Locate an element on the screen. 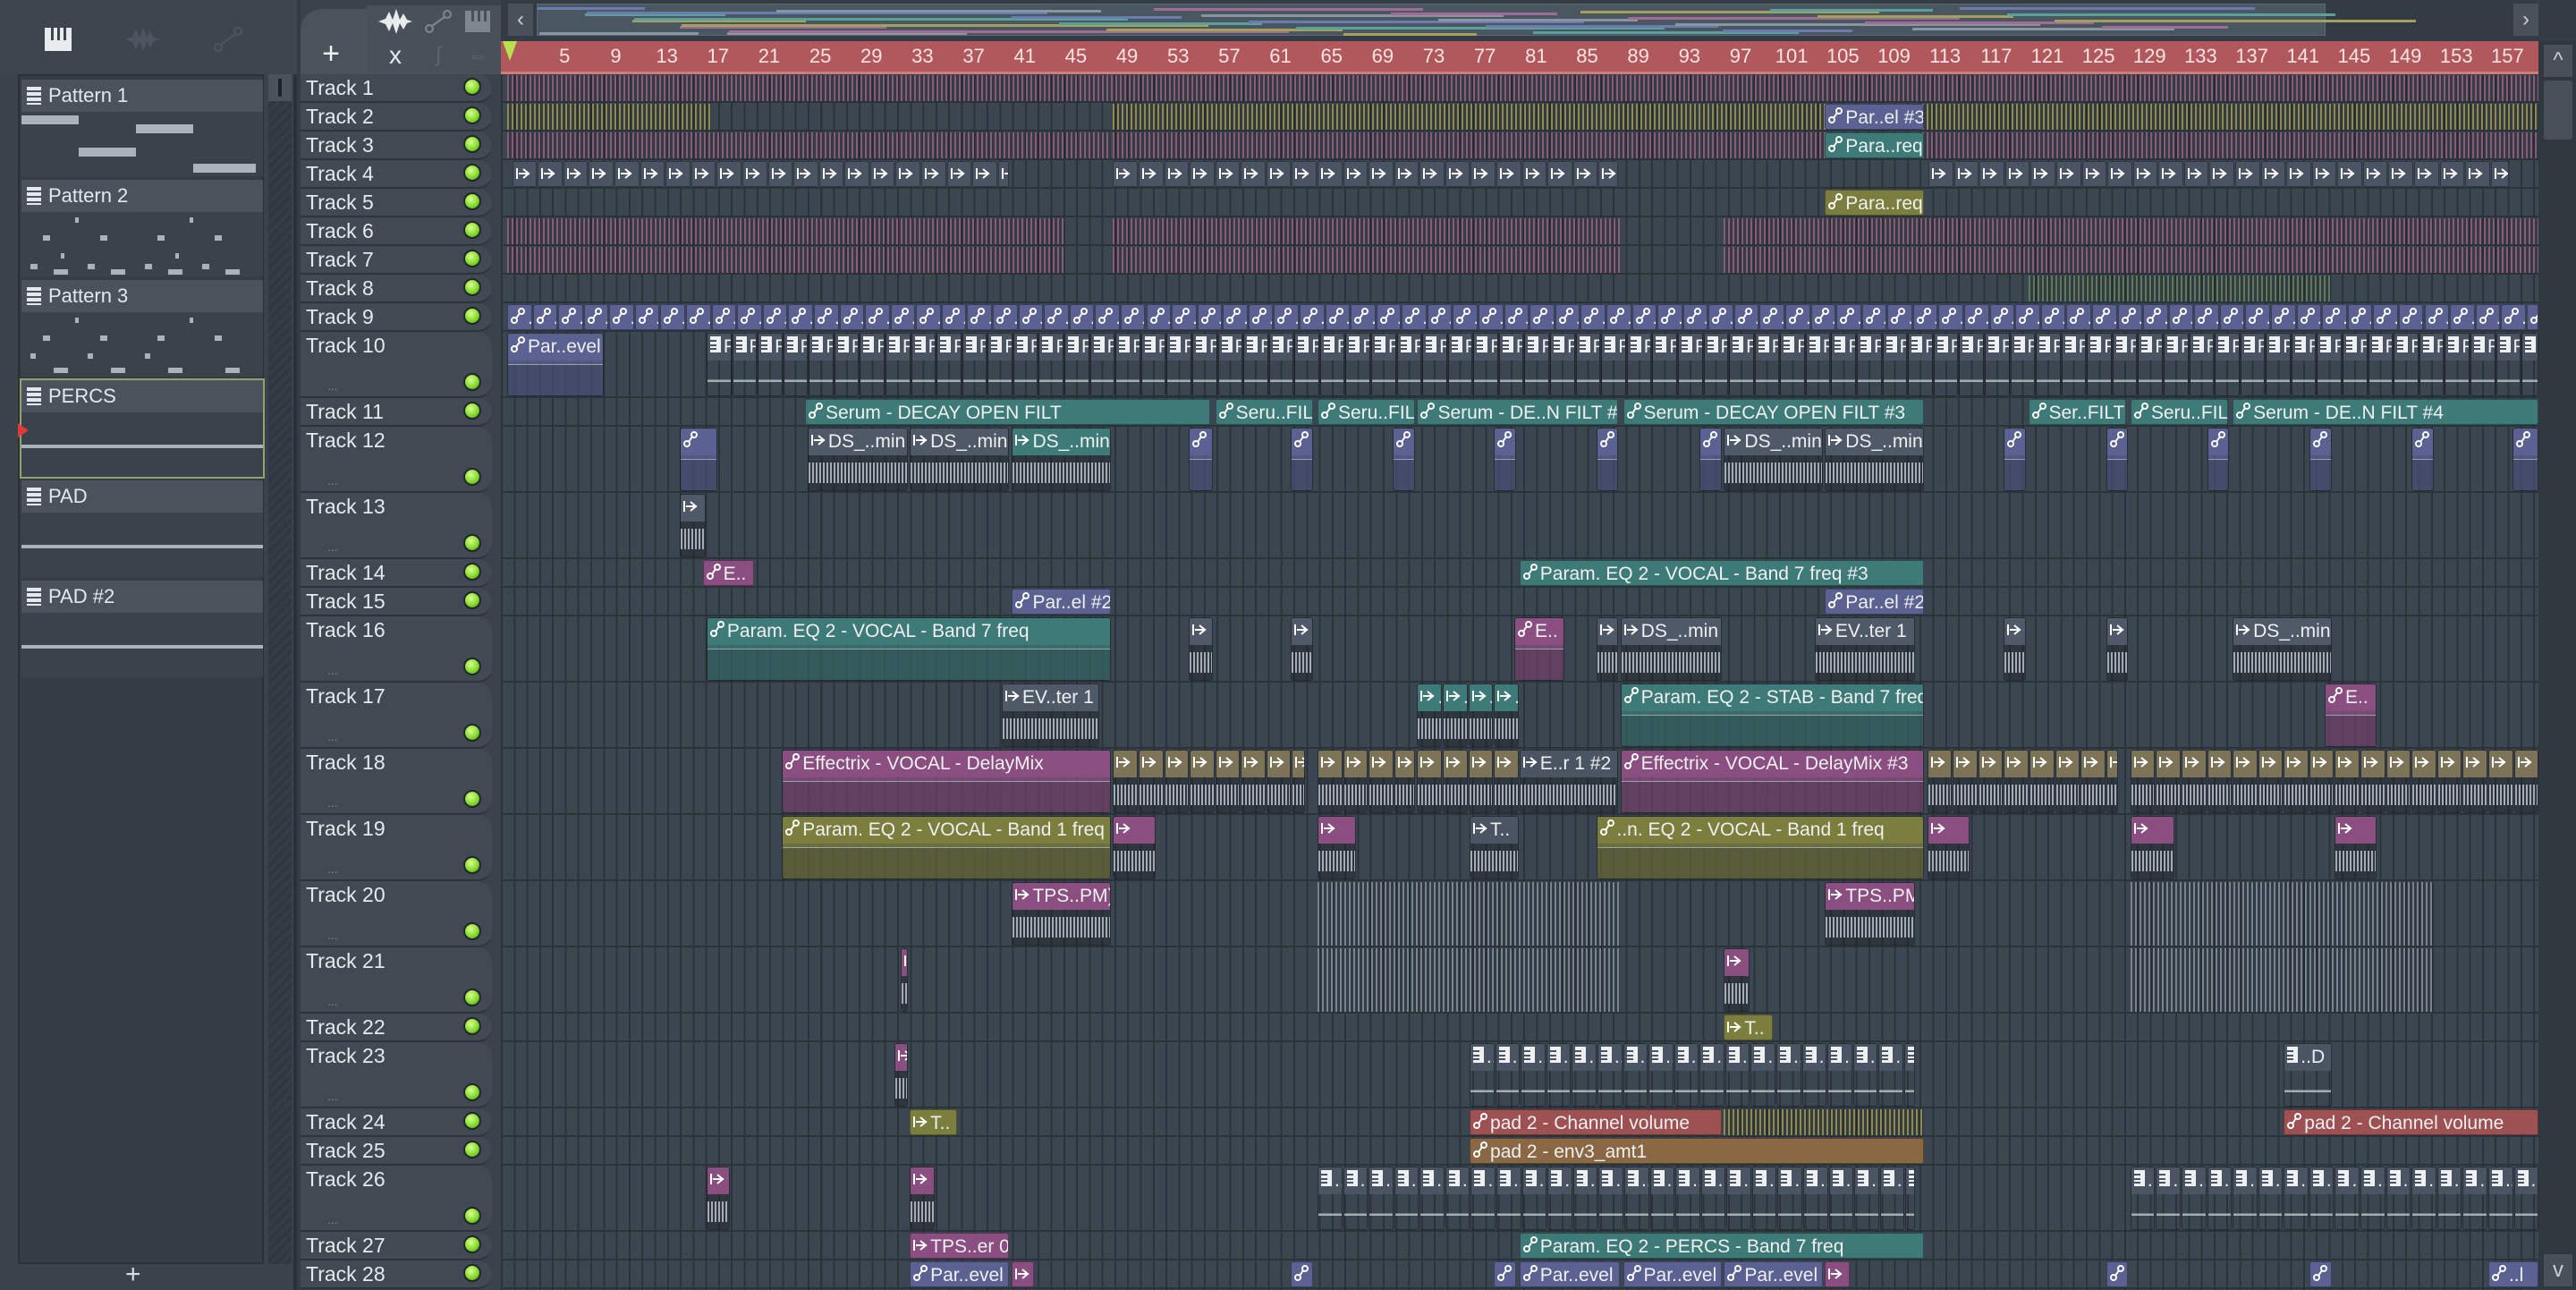 This screenshot has height=1290, width=2576. track-header: Track 2 is located at coordinates (396, 118).